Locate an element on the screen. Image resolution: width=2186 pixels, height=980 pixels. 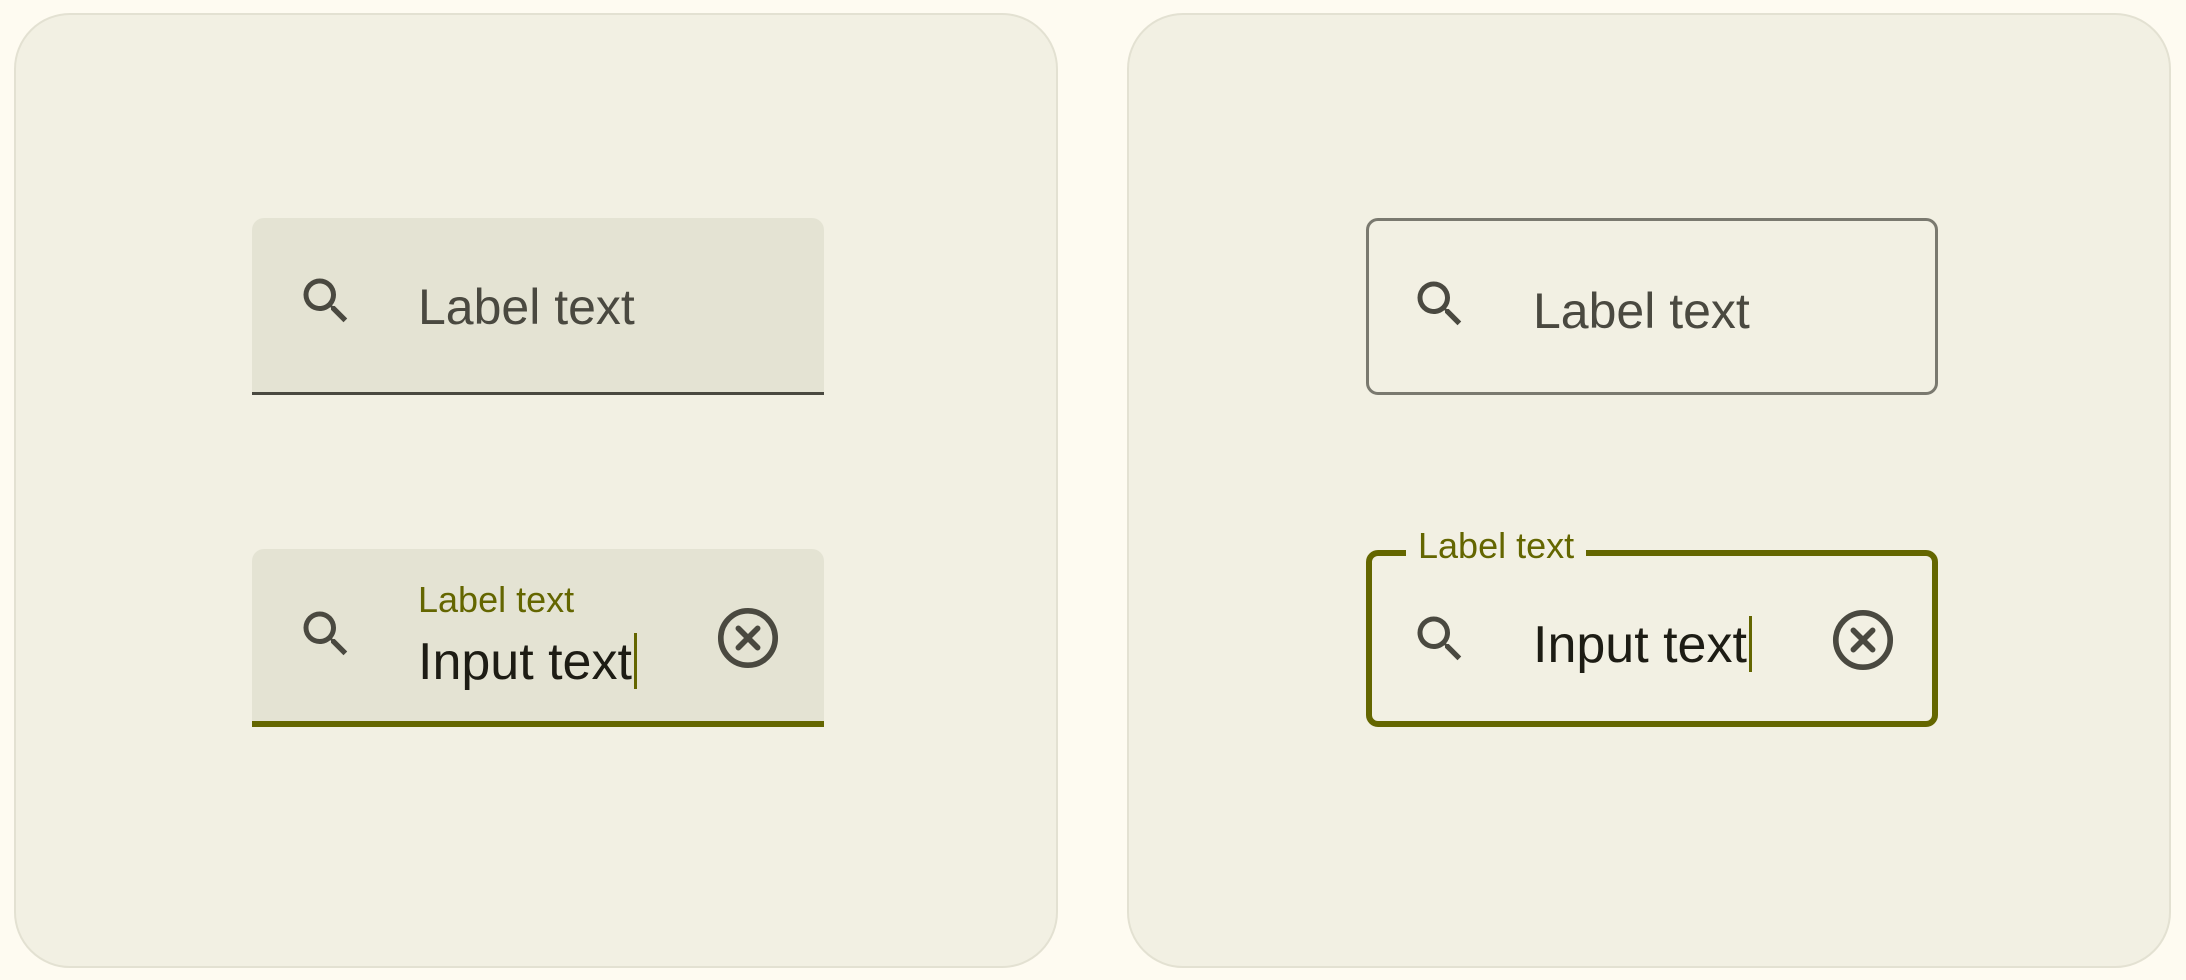
filled-search-field-active: Label text Input text is located at coordinates (538, 638).